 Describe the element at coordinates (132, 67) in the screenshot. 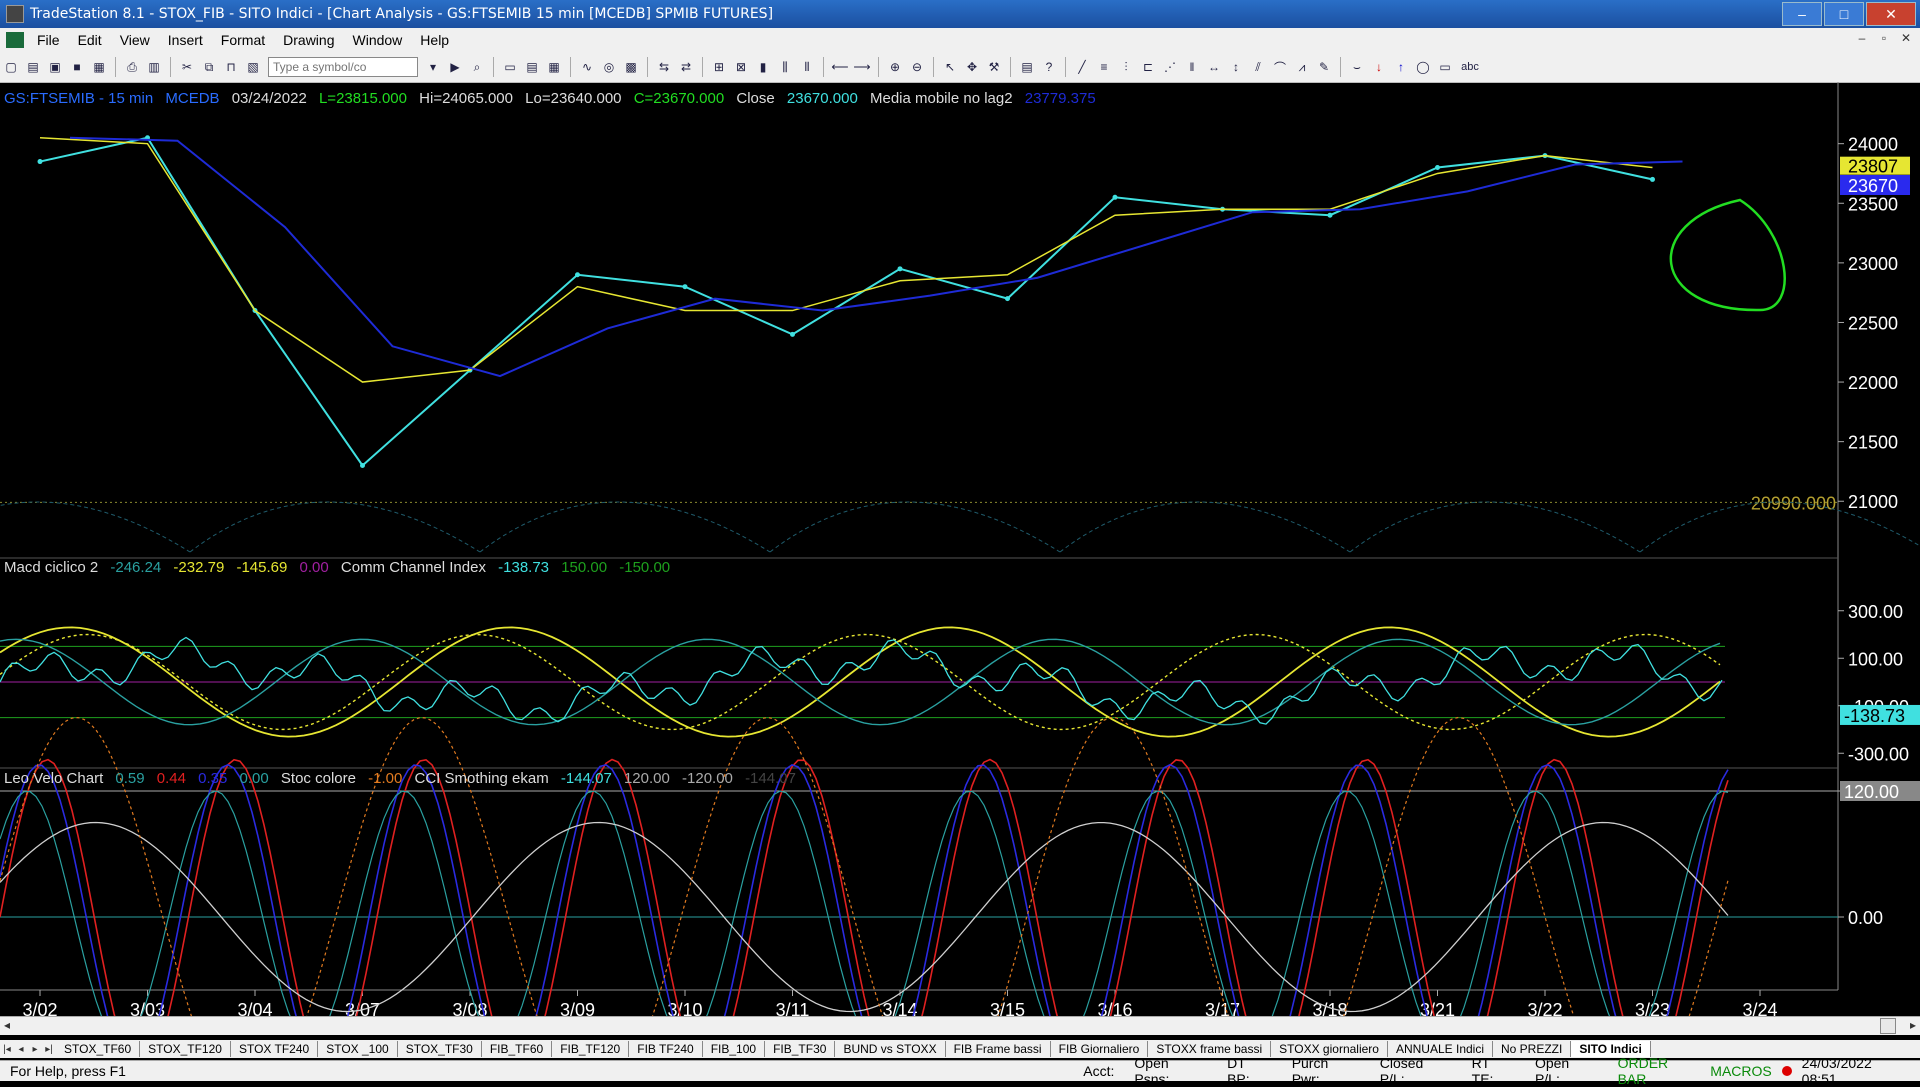

I see `print-icon: ⎙` at that location.